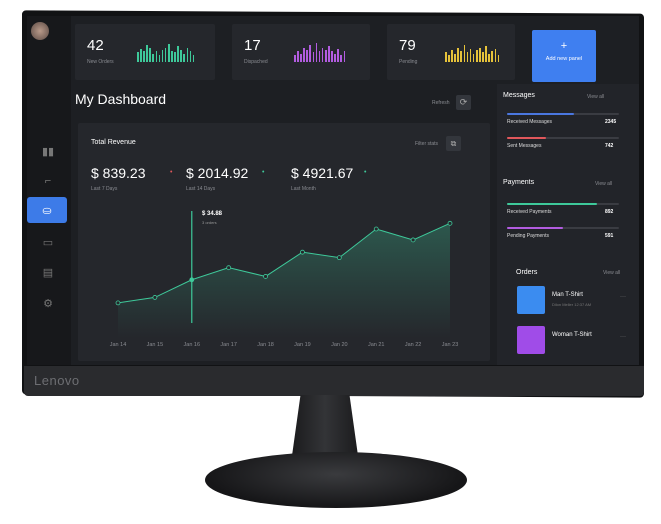  Describe the element at coordinates (48, 151) in the screenshot. I see `bar-chart-icon: ▮▮` at that location.